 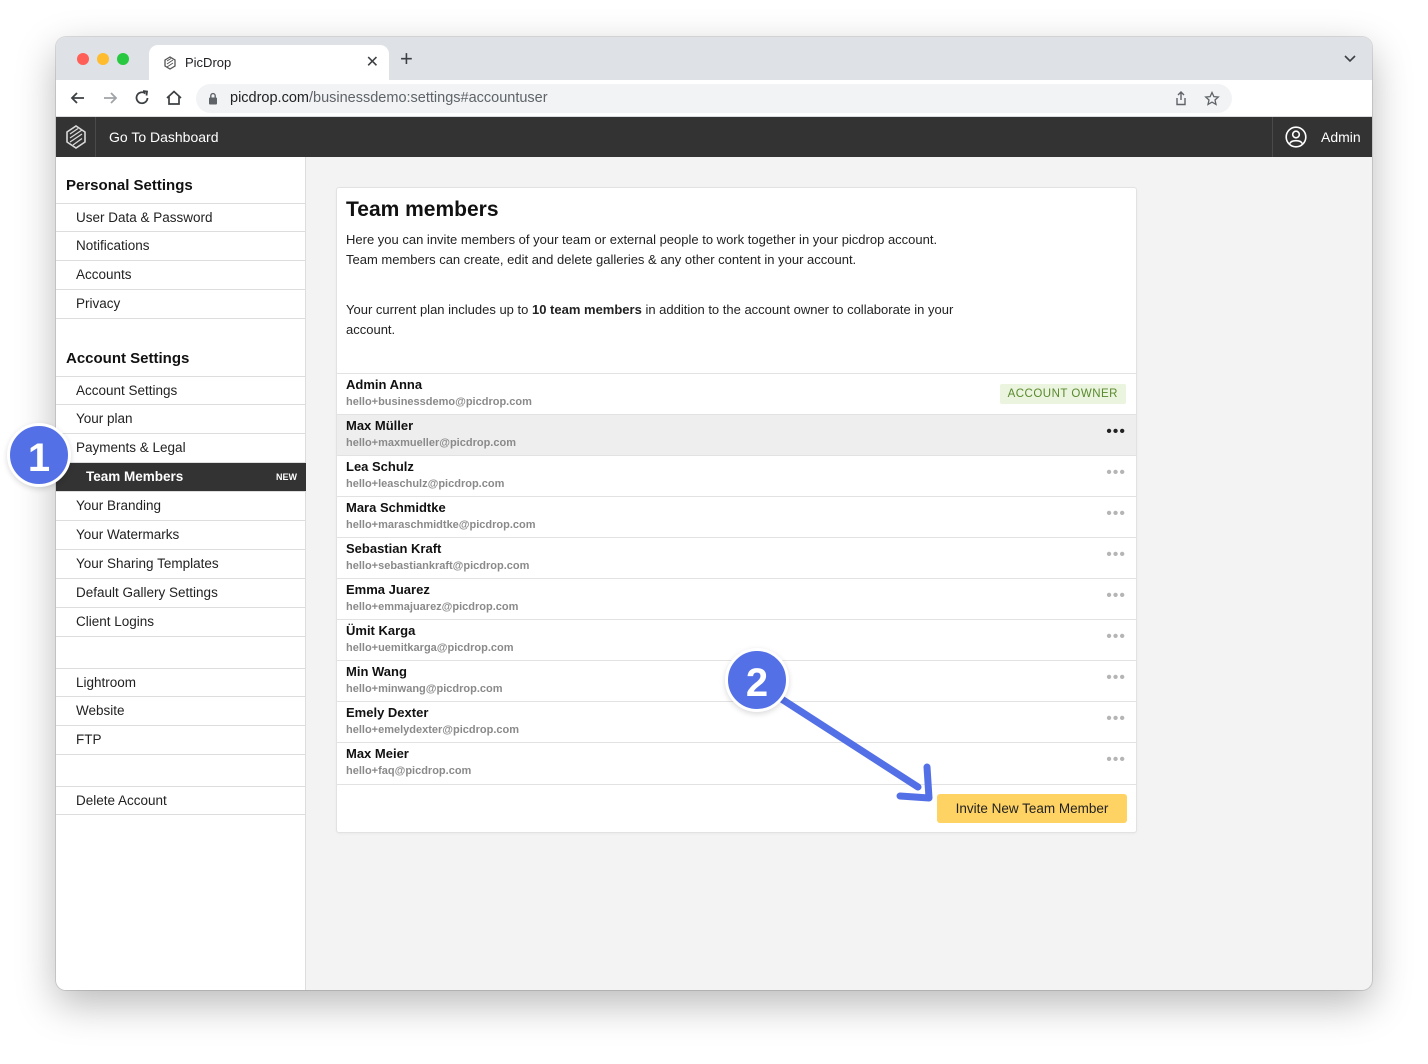 What do you see at coordinates (1350, 59) in the screenshot?
I see `chevron-down-icon` at bounding box center [1350, 59].